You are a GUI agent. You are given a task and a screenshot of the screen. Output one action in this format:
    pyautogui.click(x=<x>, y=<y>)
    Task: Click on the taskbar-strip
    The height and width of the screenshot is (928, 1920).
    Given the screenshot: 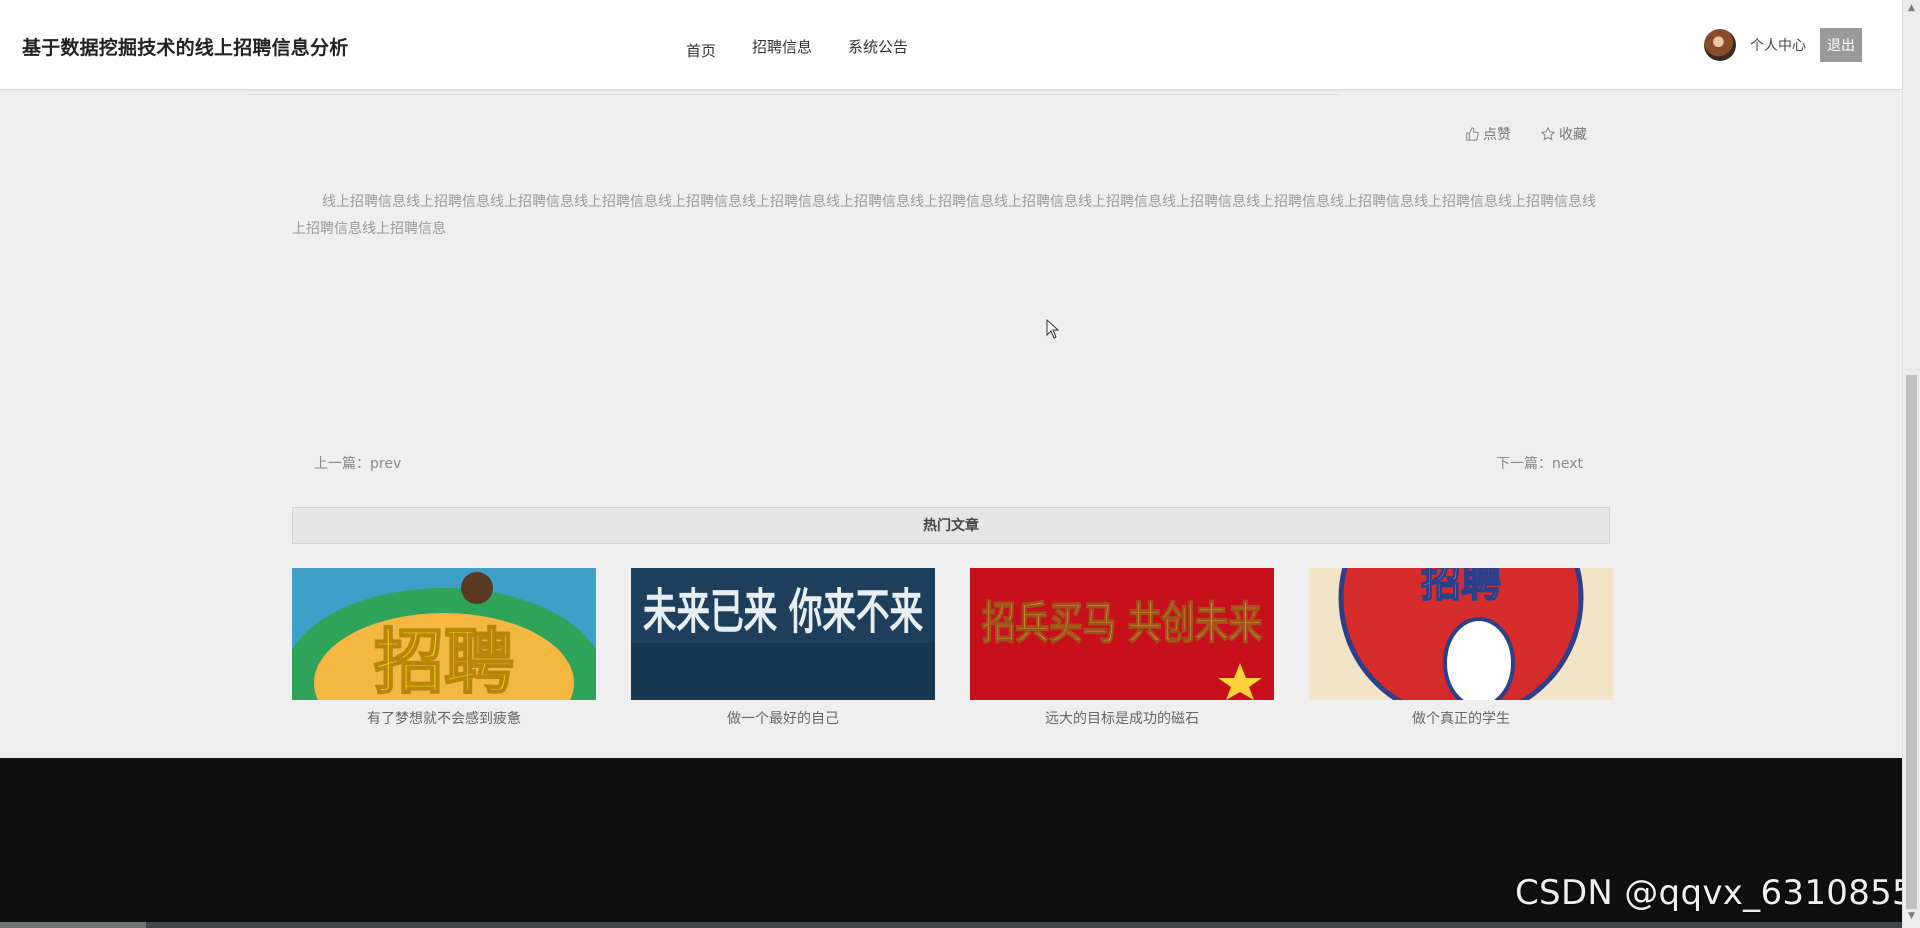 What is the action you would take?
    pyautogui.click(x=951, y=925)
    